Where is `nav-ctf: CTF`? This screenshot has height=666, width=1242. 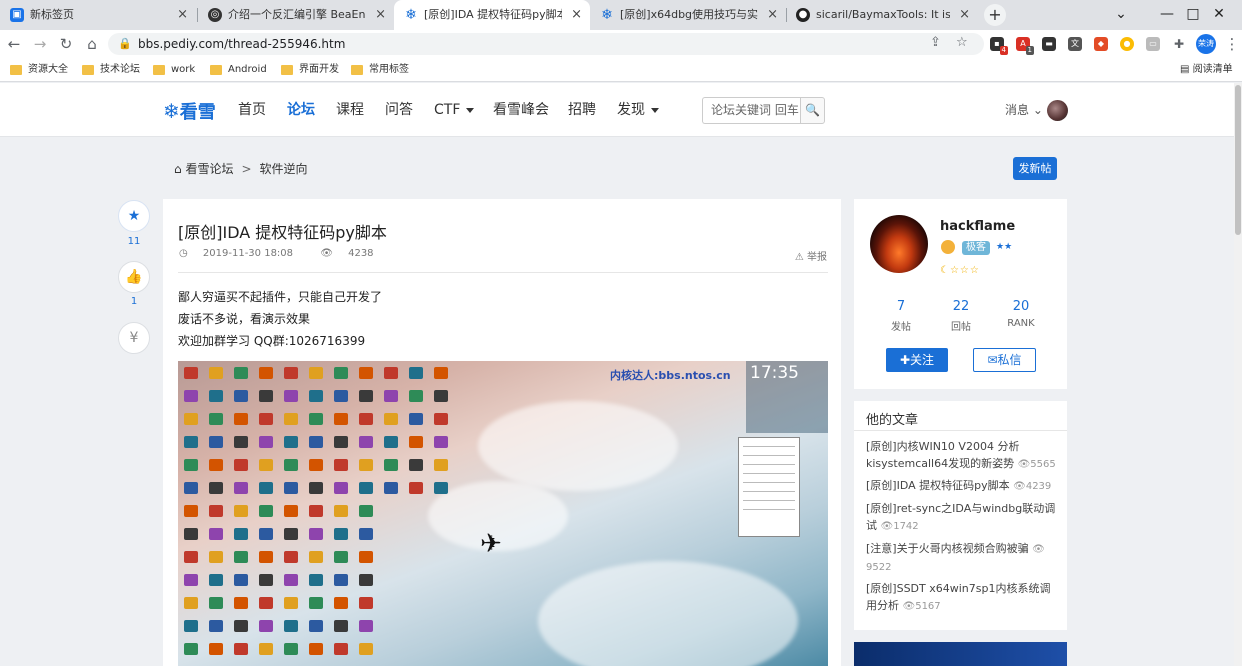 nav-ctf: CTF is located at coordinates (454, 110).